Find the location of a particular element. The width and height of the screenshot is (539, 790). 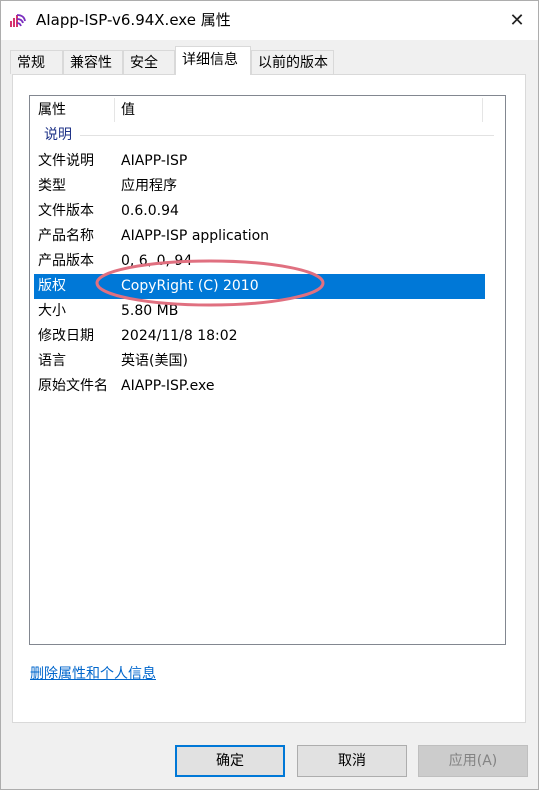

list-header: 属性 值 is located at coordinates (267, 110).